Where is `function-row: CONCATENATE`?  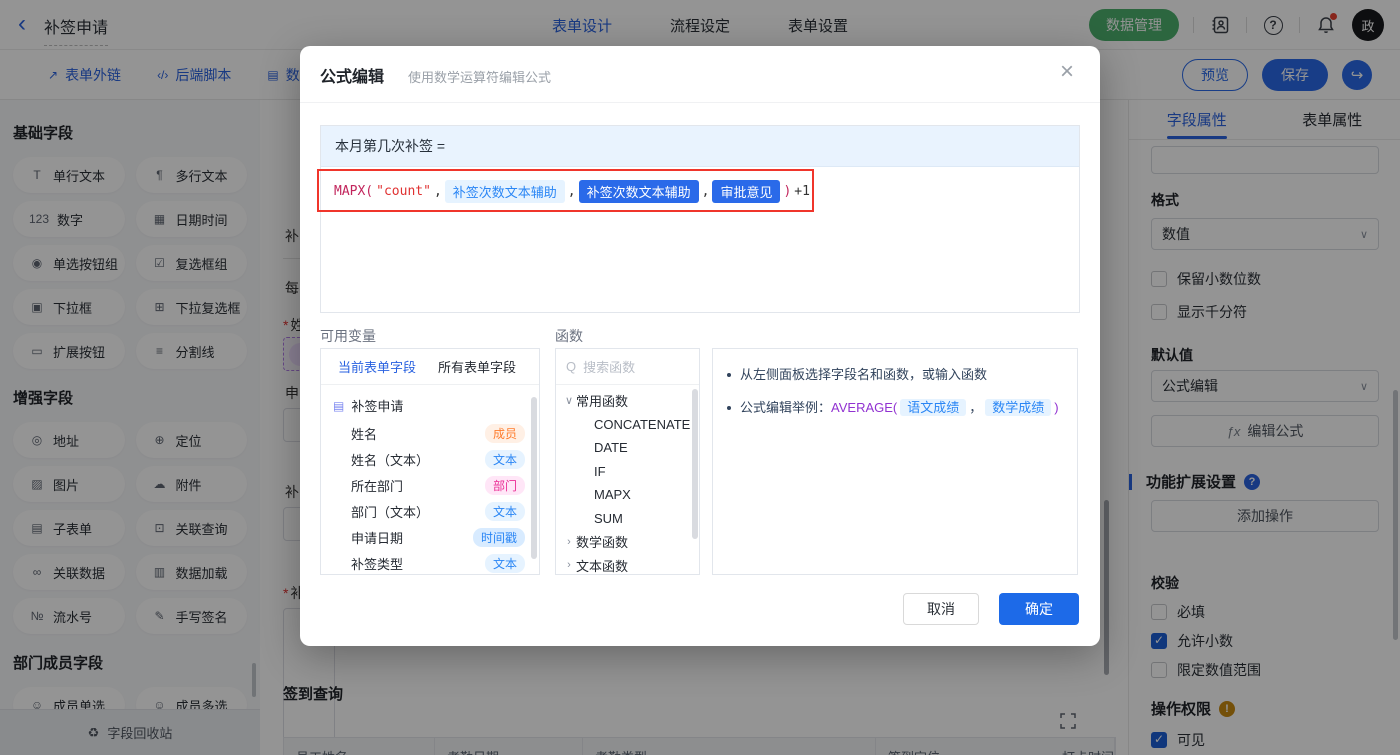
function-row: CONCATENATE is located at coordinates (627, 425).